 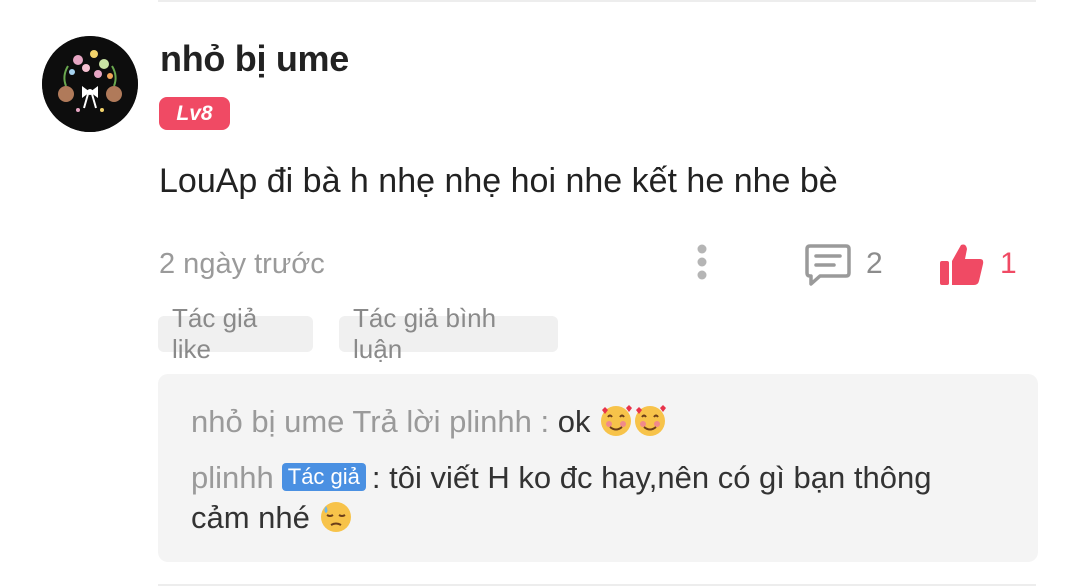 I want to click on author-comment-tag: Tác giả bình luận, so click(x=448, y=333).